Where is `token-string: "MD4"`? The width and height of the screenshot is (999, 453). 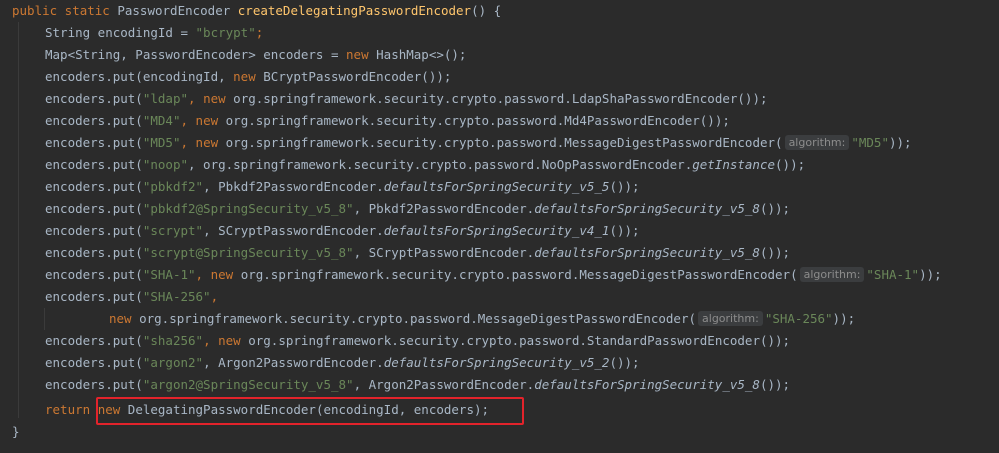 token-string: "MD4" is located at coordinates (161, 120).